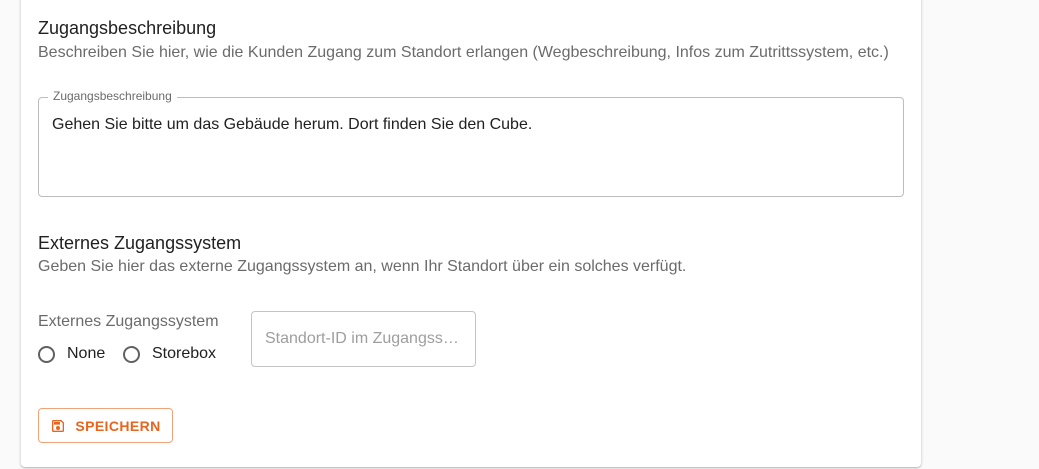 The width and height of the screenshot is (1039, 469). I want to click on radio-storebox-circle, so click(131, 354).